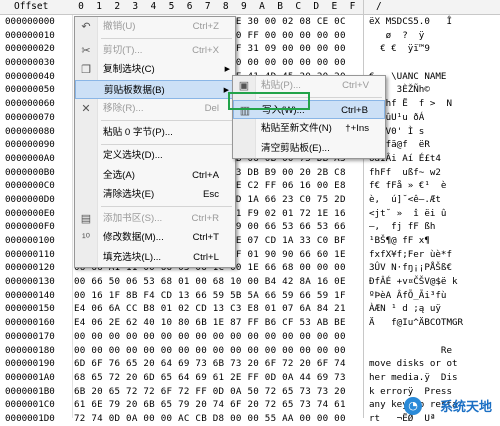 The width and height of the screenshot is (500, 426). I want to click on row-offset: 000000110, so click(30, 254).